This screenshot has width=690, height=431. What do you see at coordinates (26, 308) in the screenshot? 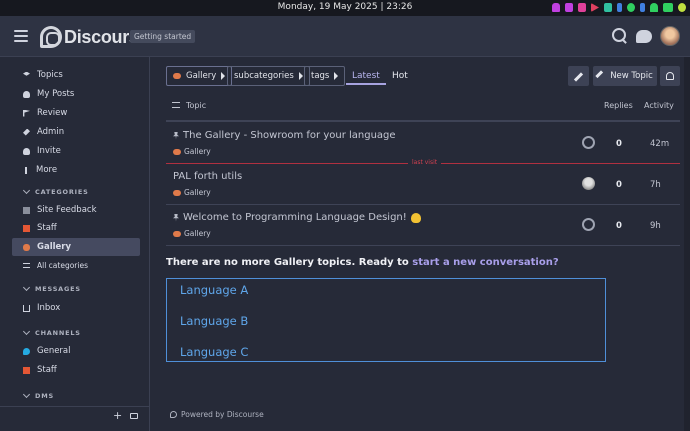
I see `inbox-icon` at bounding box center [26, 308].